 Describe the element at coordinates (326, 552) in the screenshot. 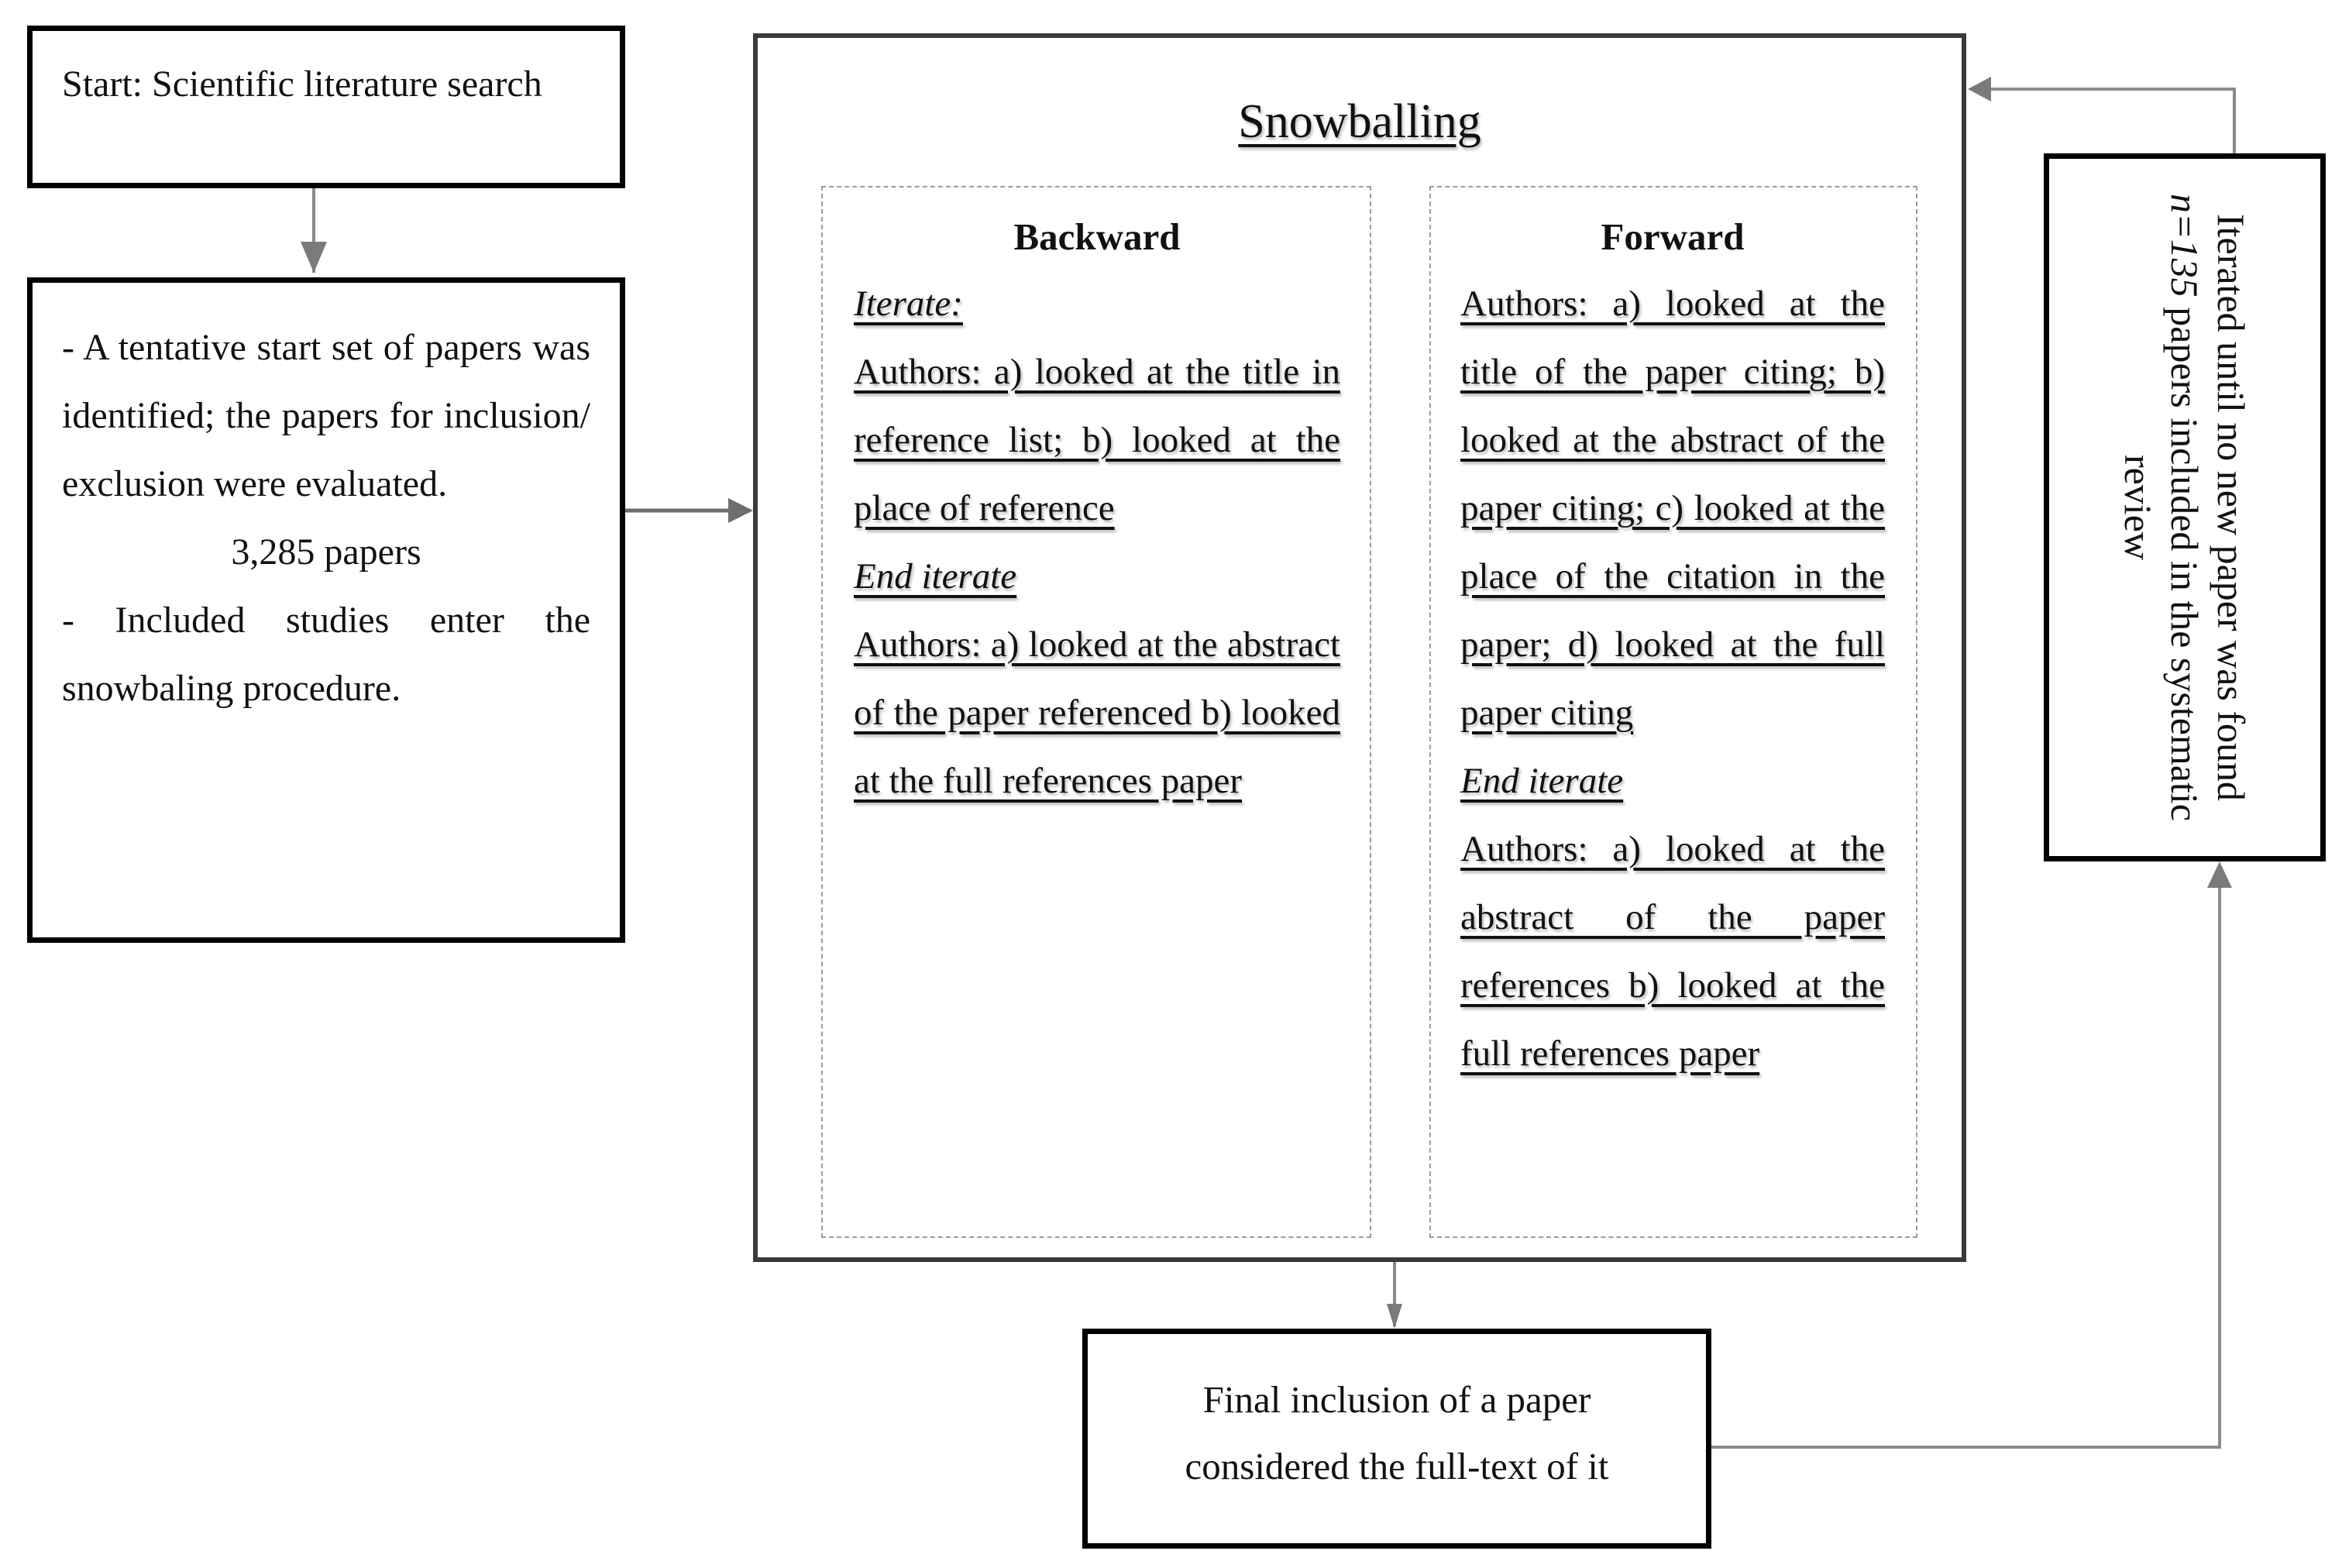

I see `paper-count: 3,285 papers` at that location.